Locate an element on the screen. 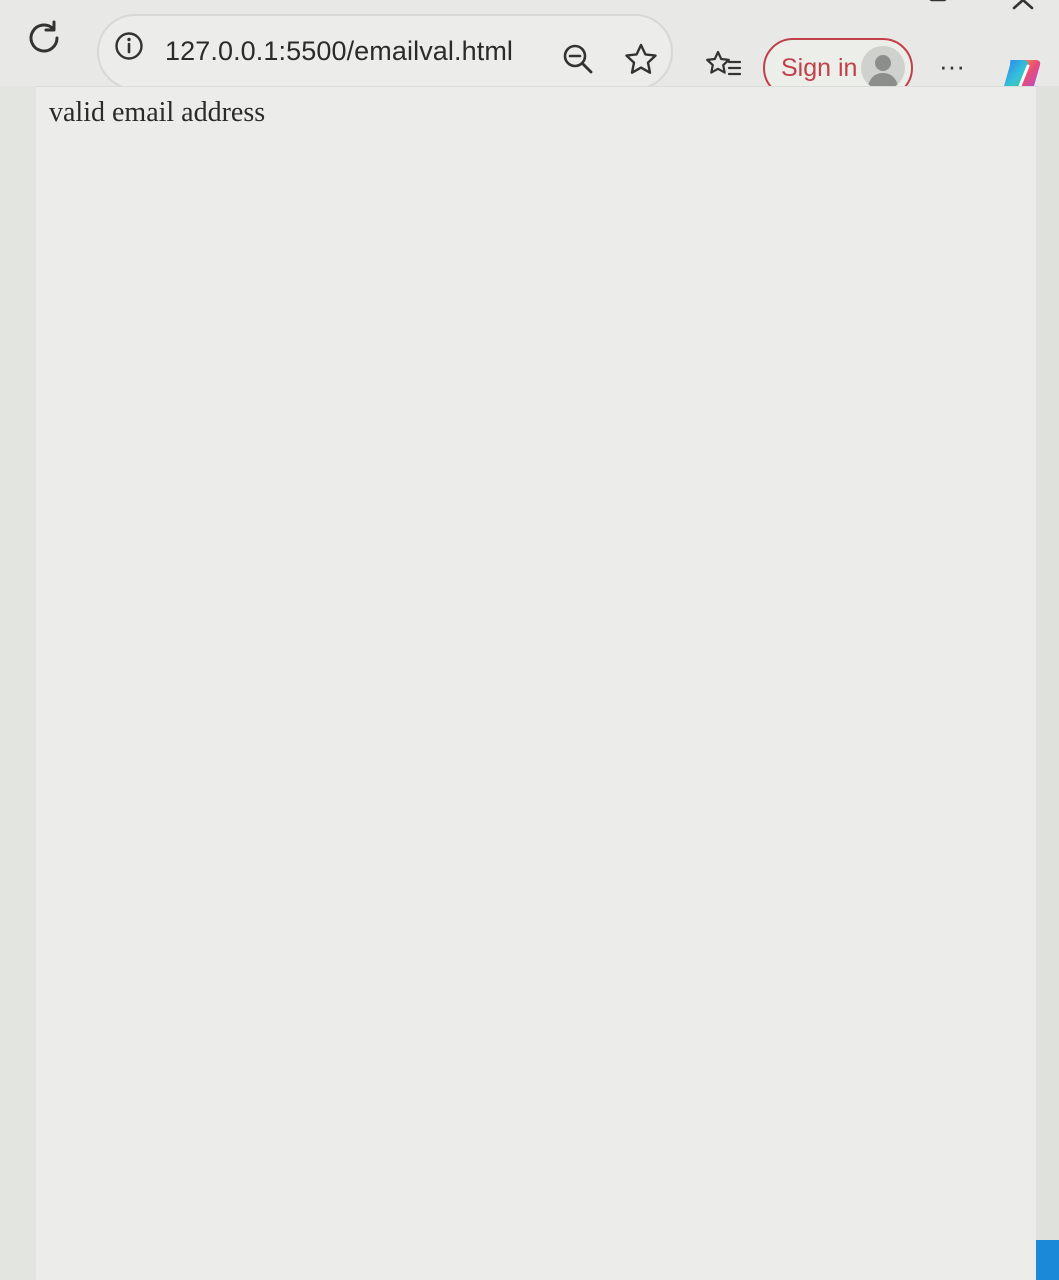 The height and width of the screenshot is (1280, 1059). url-text: 127.0.0.1:5500/emailval.html is located at coordinates (339, 51).